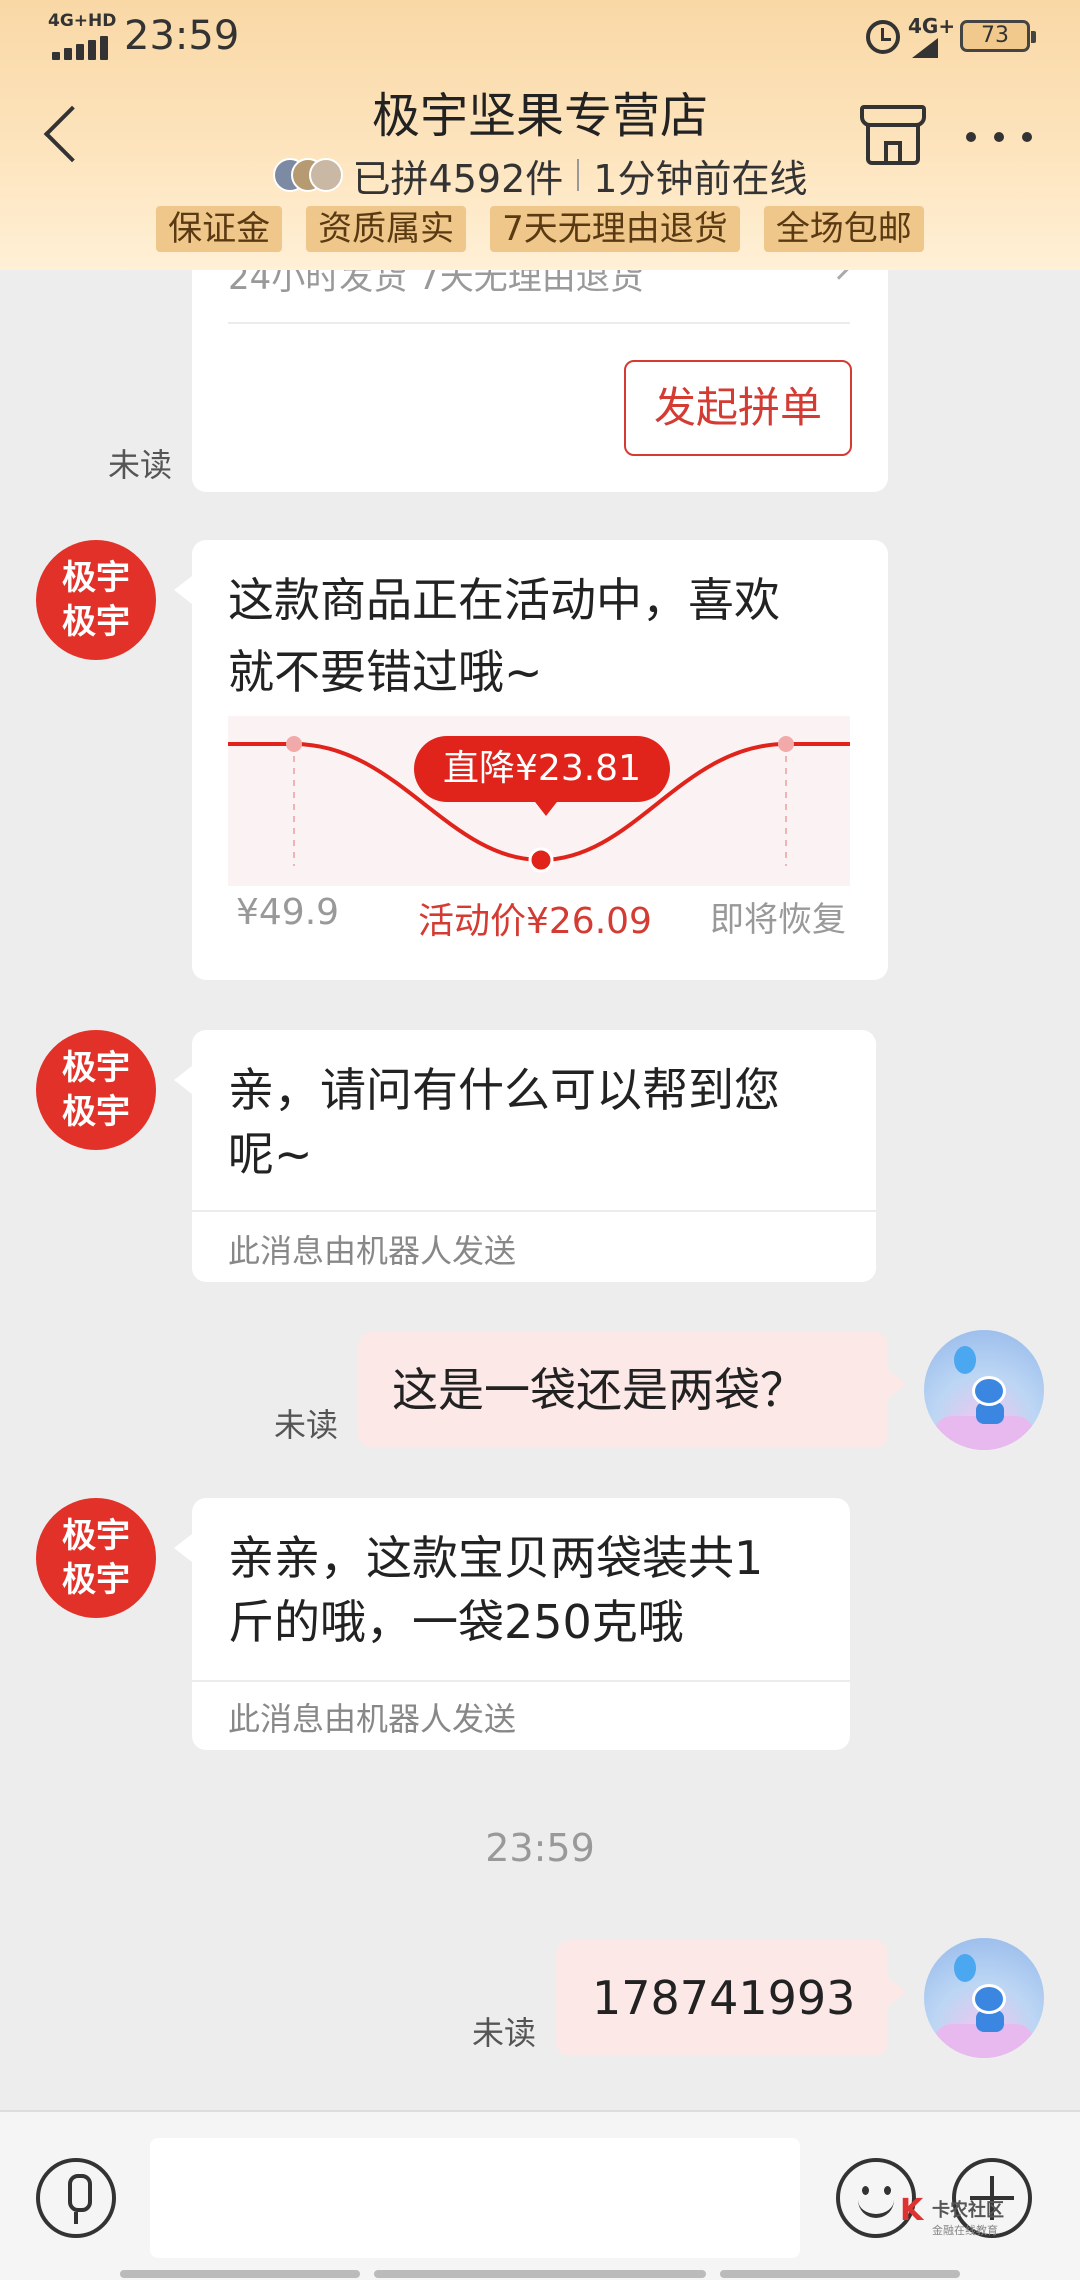 The image size is (1080, 2280). What do you see at coordinates (843, 229) in the screenshot?
I see `tag-free-shipping: 全场包邮` at bounding box center [843, 229].